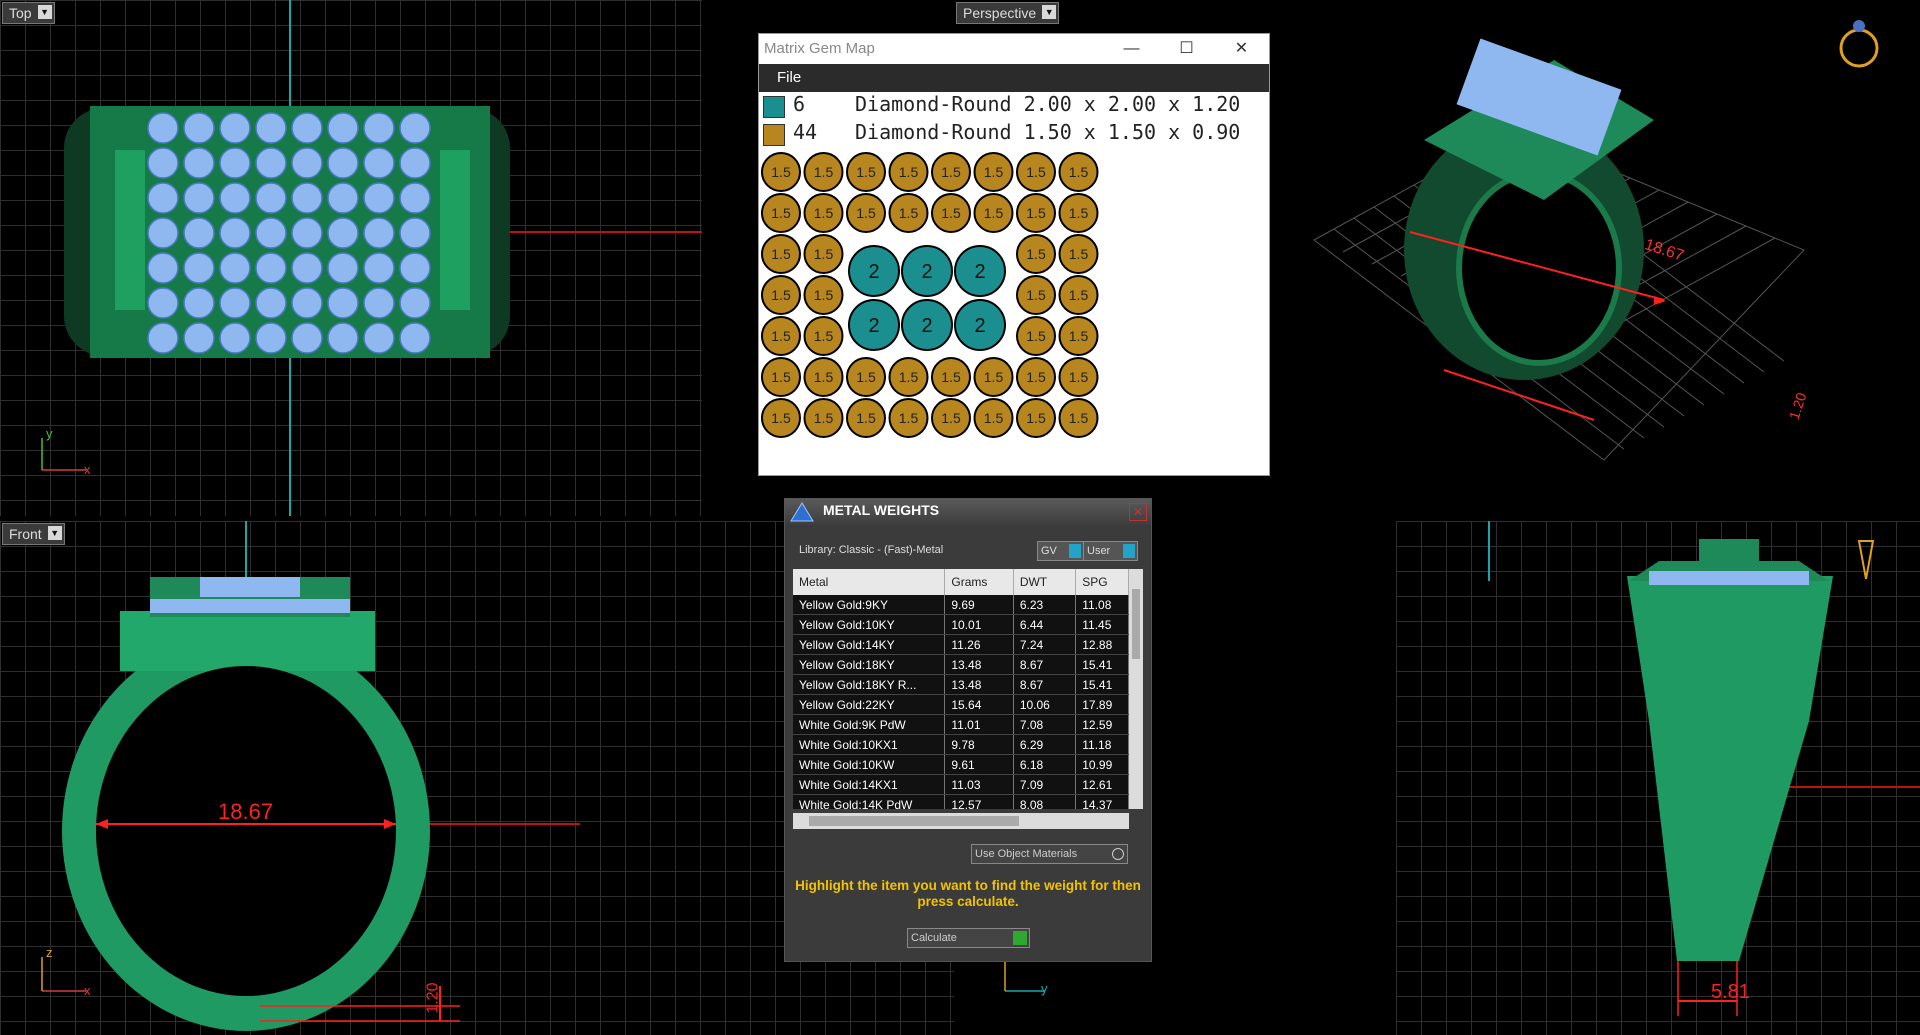  What do you see at coordinates (869, 784) in the screenshot?
I see `metal-cell: White Gold:14KX1` at bounding box center [869, 784].